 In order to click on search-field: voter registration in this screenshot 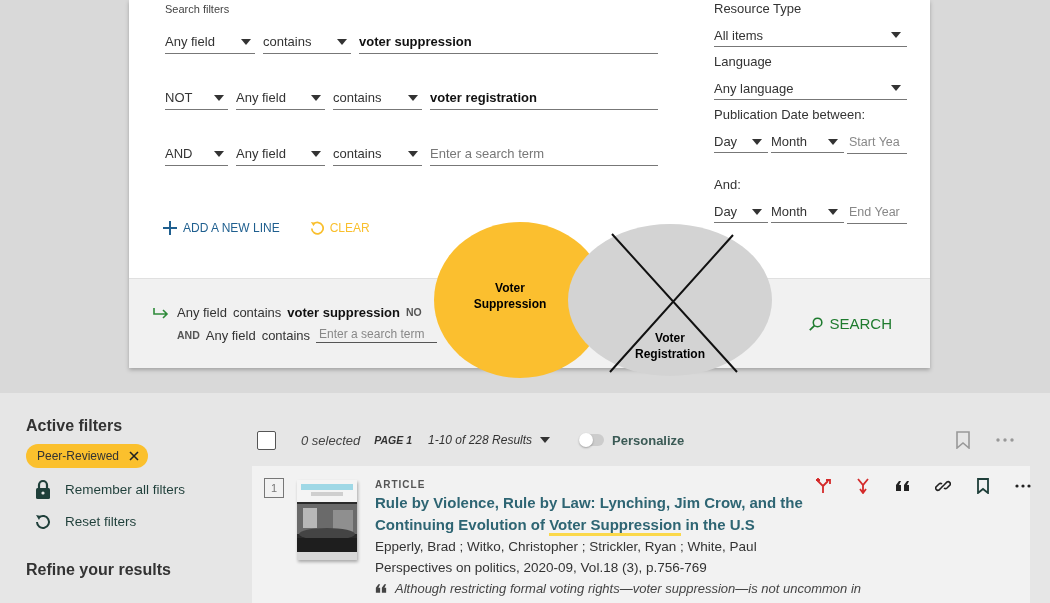, I will do `click(544, 97)`.